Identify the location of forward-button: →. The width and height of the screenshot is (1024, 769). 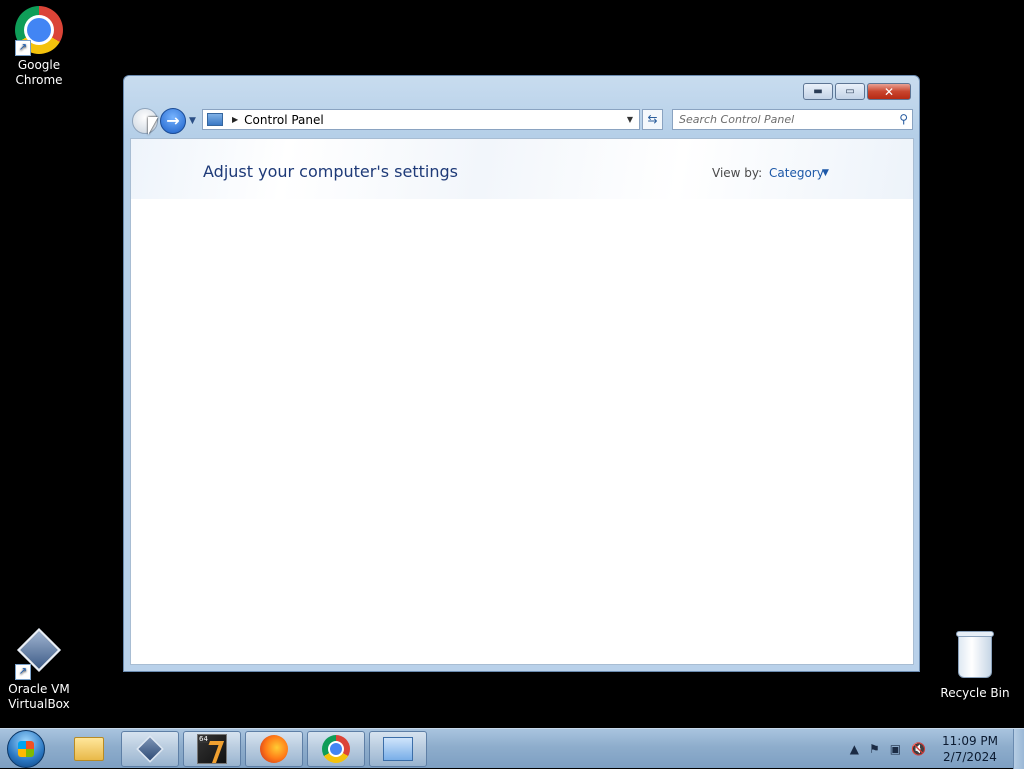
(173, 121).